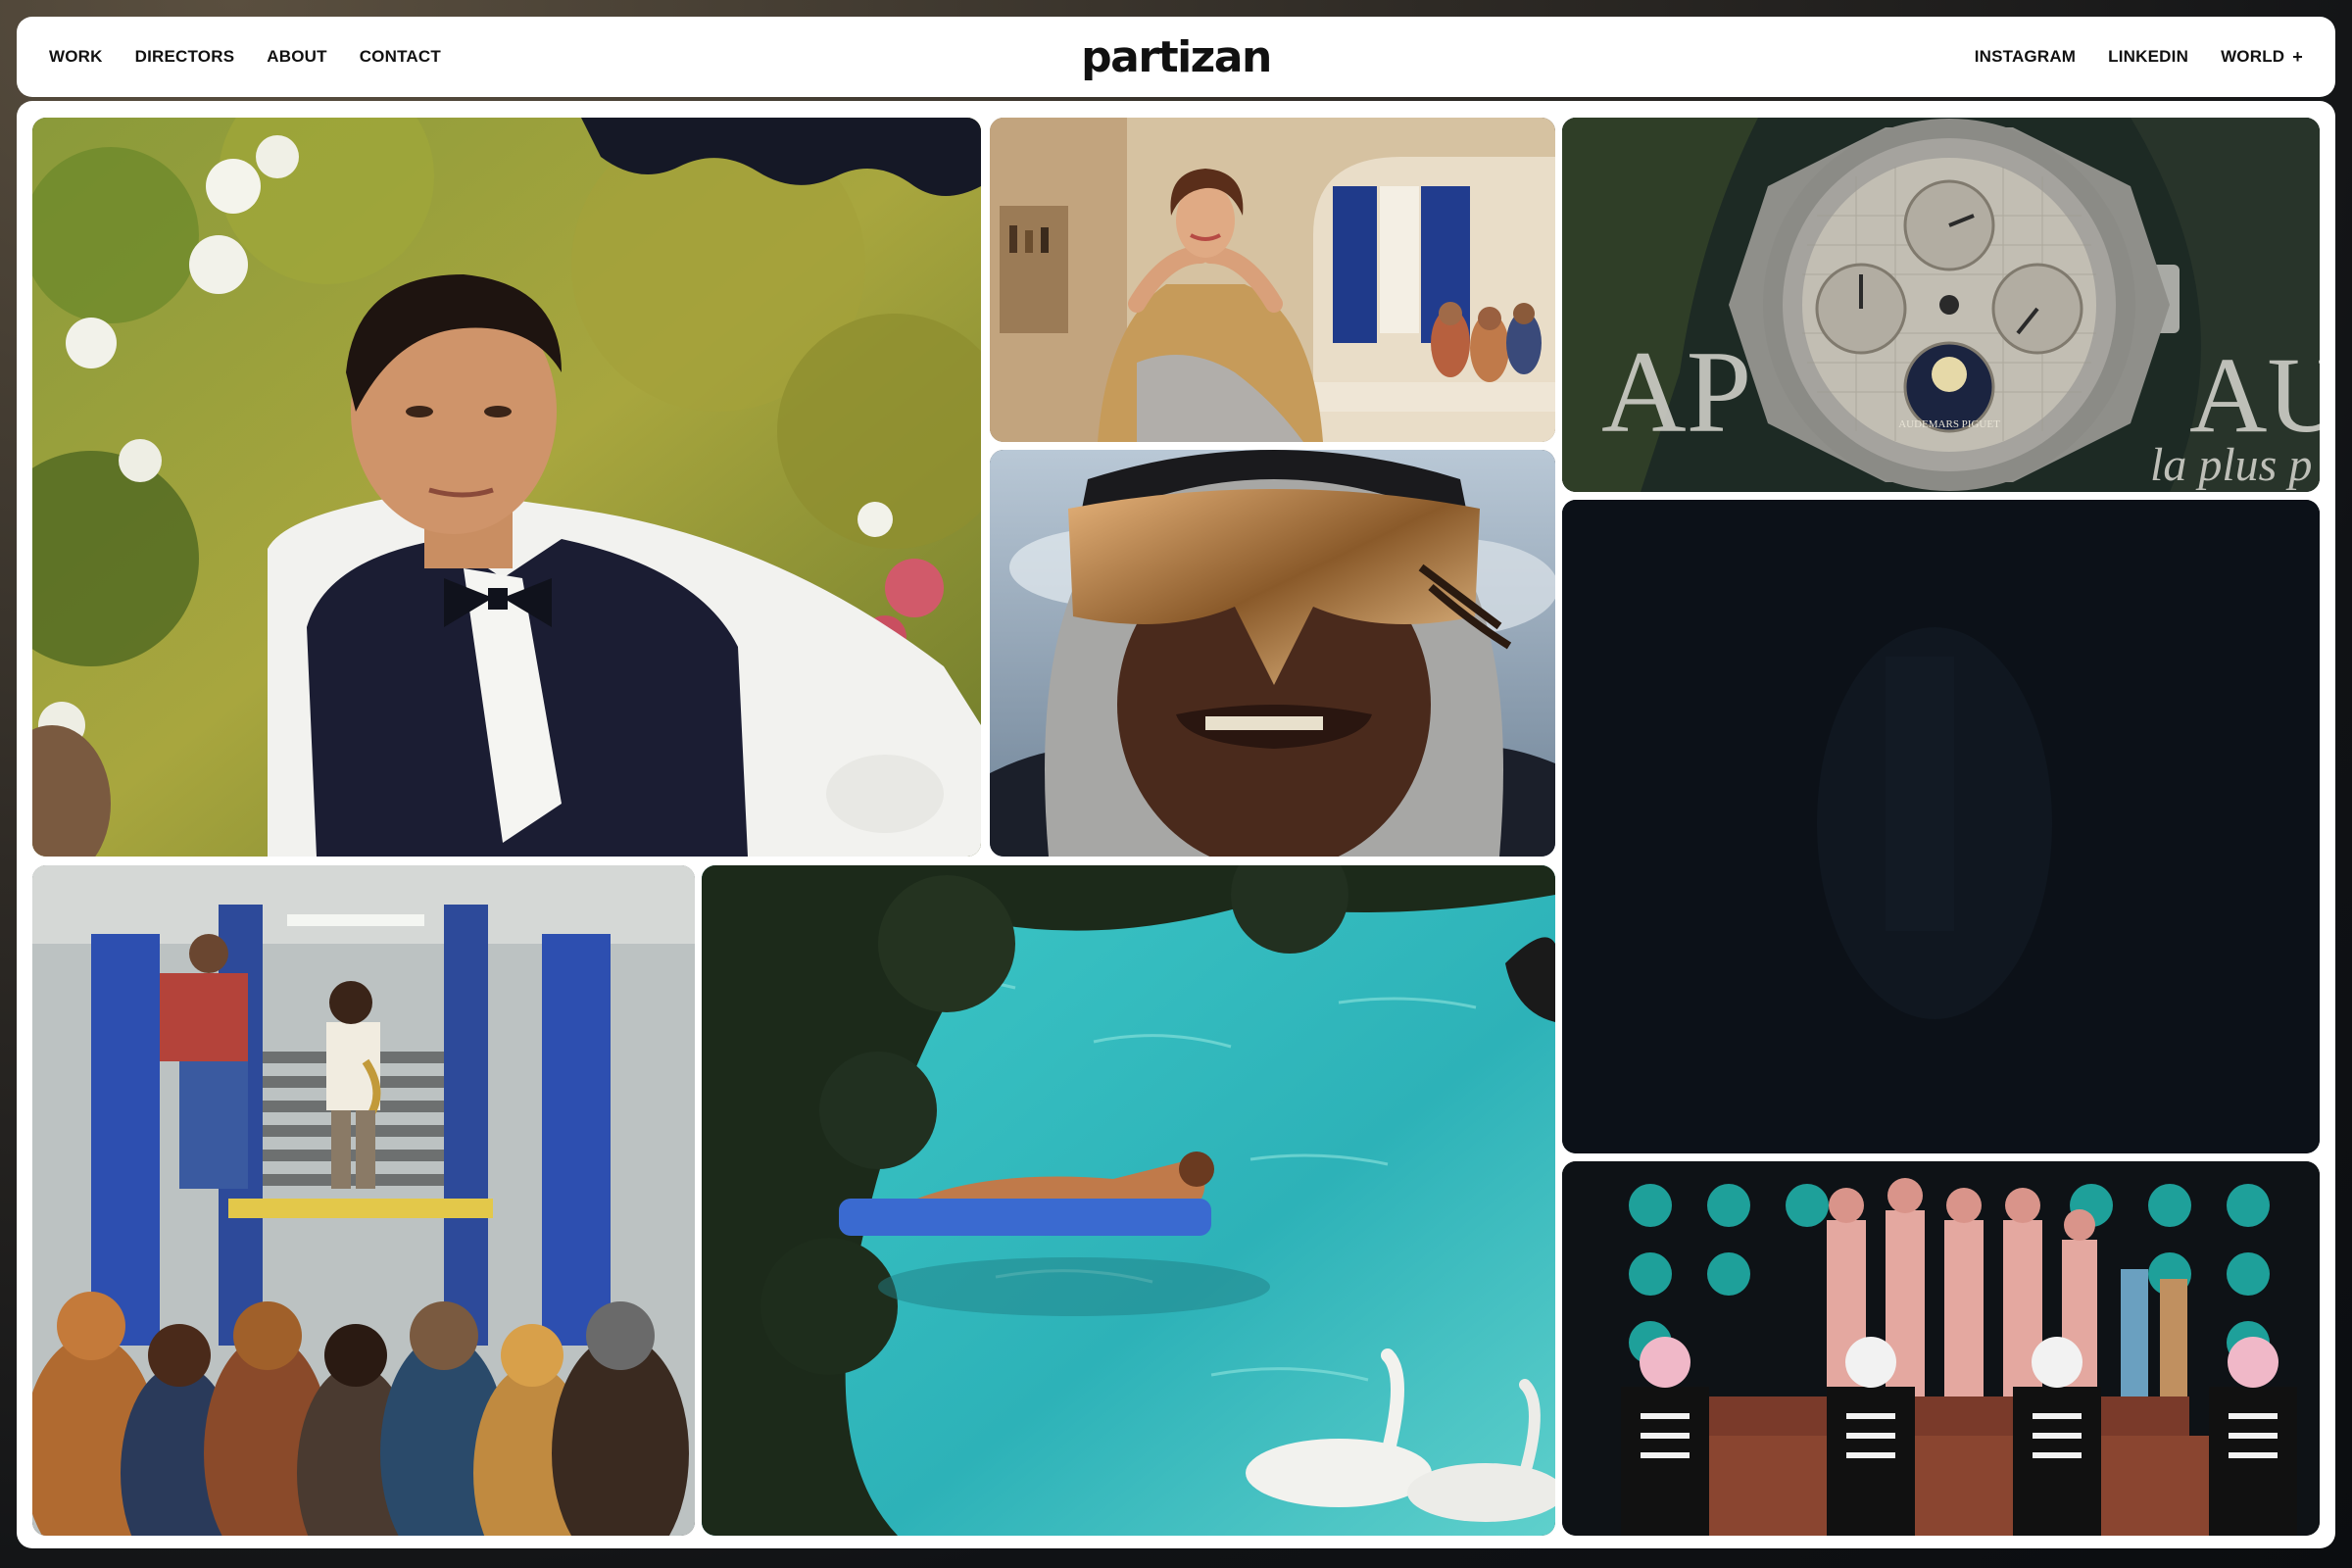 This screenshot has width=2352, height=1568. I want to click on watch-dial-text: AUDEMARS PIGUET, so click(1949, 424).